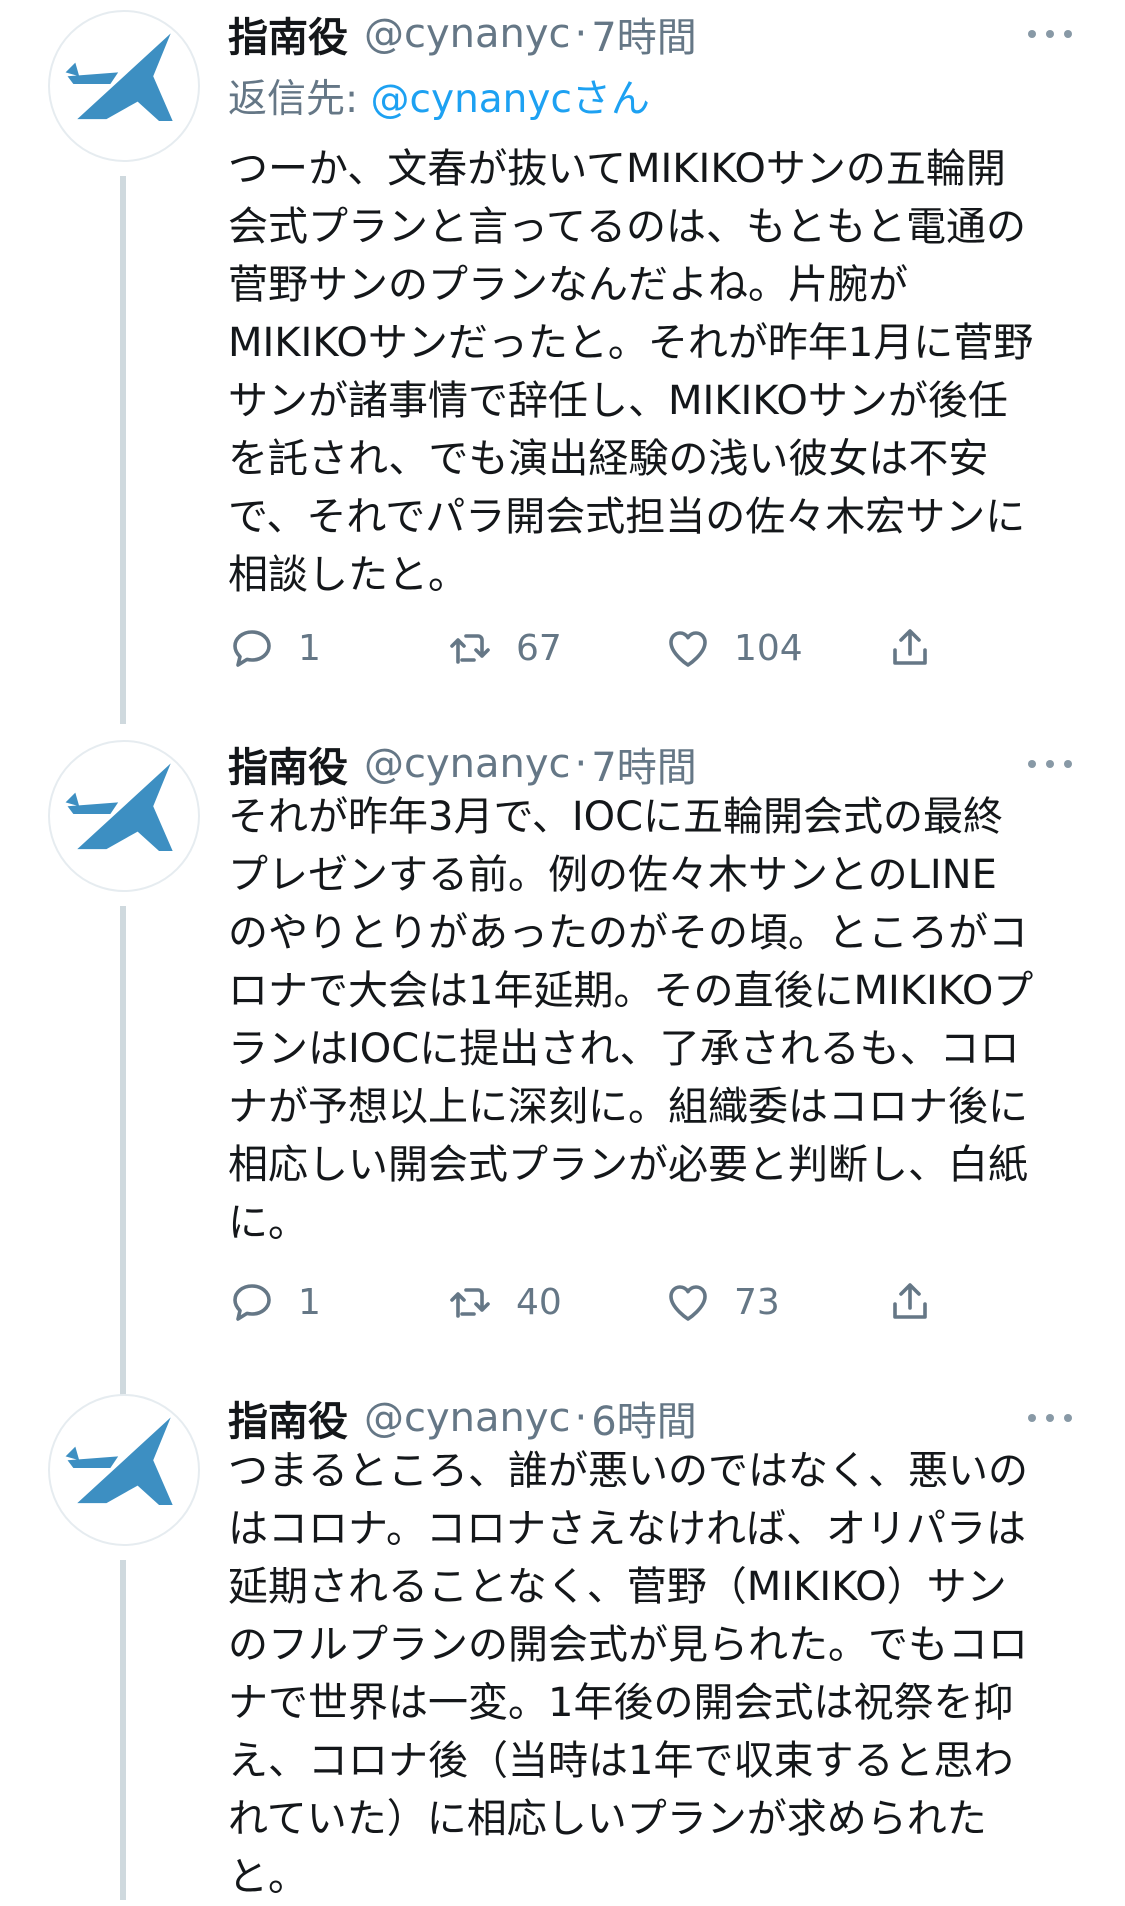 Image resolution: width=1125 pixels, height=1906 pixels. Describe the element at coordinates (624, 1049) in the screenshot. I see `text-line: ランはIOCに提出され、了承されるも、コロ` at that location.